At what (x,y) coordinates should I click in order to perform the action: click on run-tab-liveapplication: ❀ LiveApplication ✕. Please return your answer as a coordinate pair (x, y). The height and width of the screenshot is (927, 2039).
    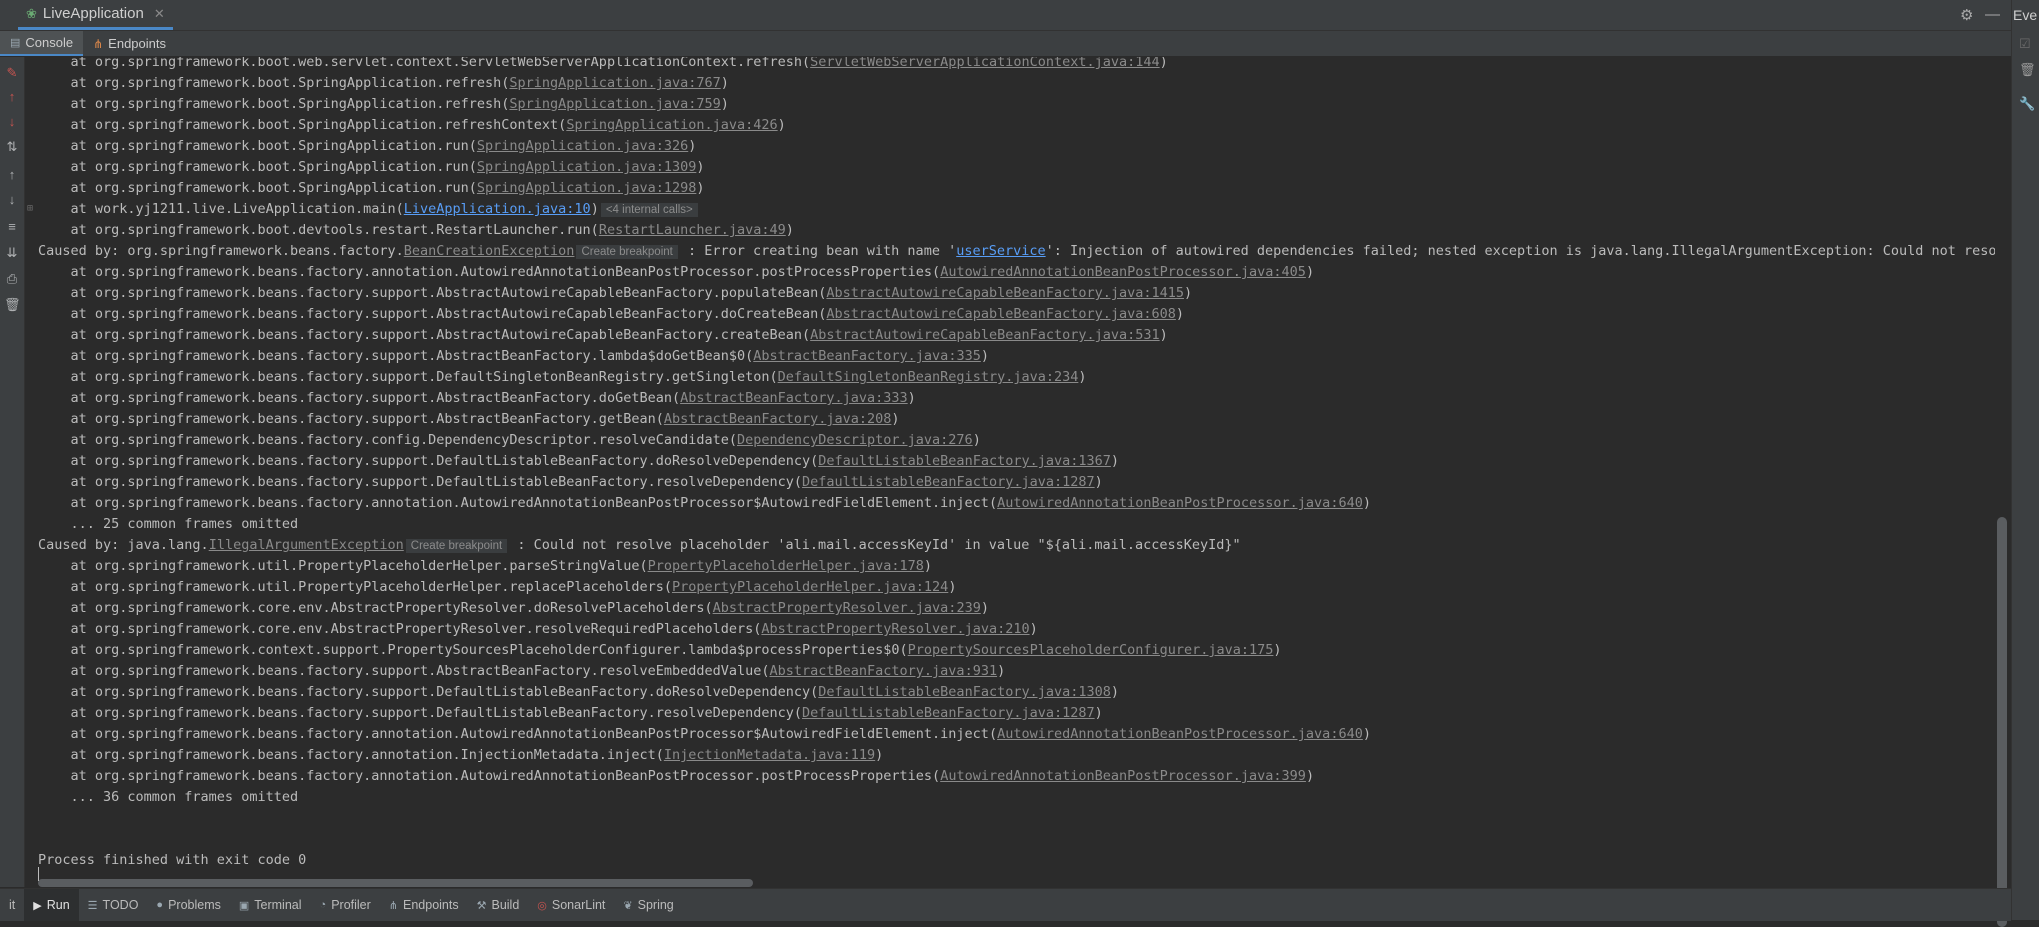
    Looking at the image, I should click on (95, 15).